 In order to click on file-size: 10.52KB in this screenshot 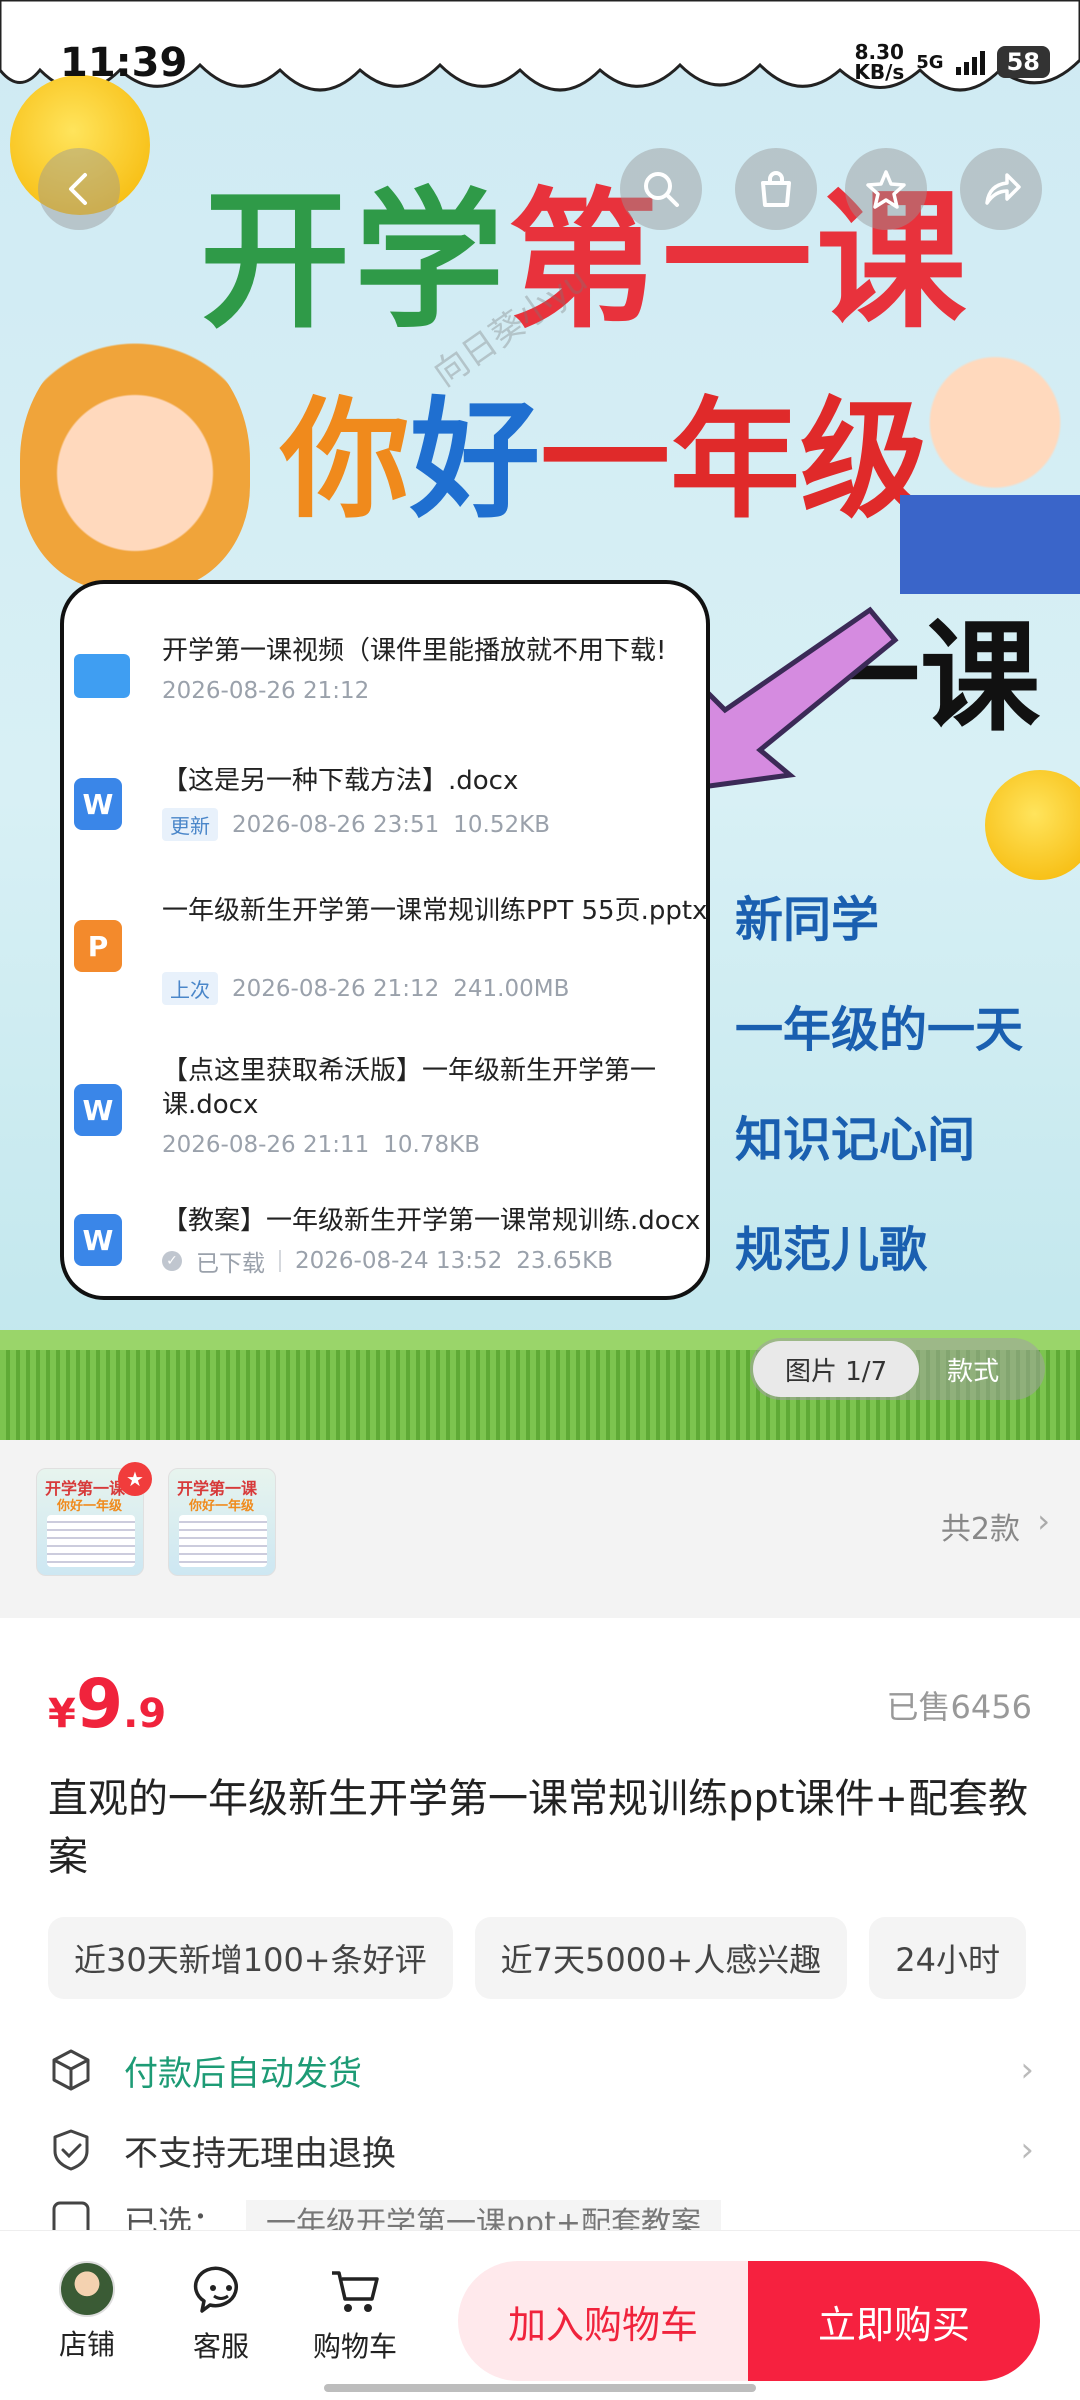, I will do `click(501, 824)`.